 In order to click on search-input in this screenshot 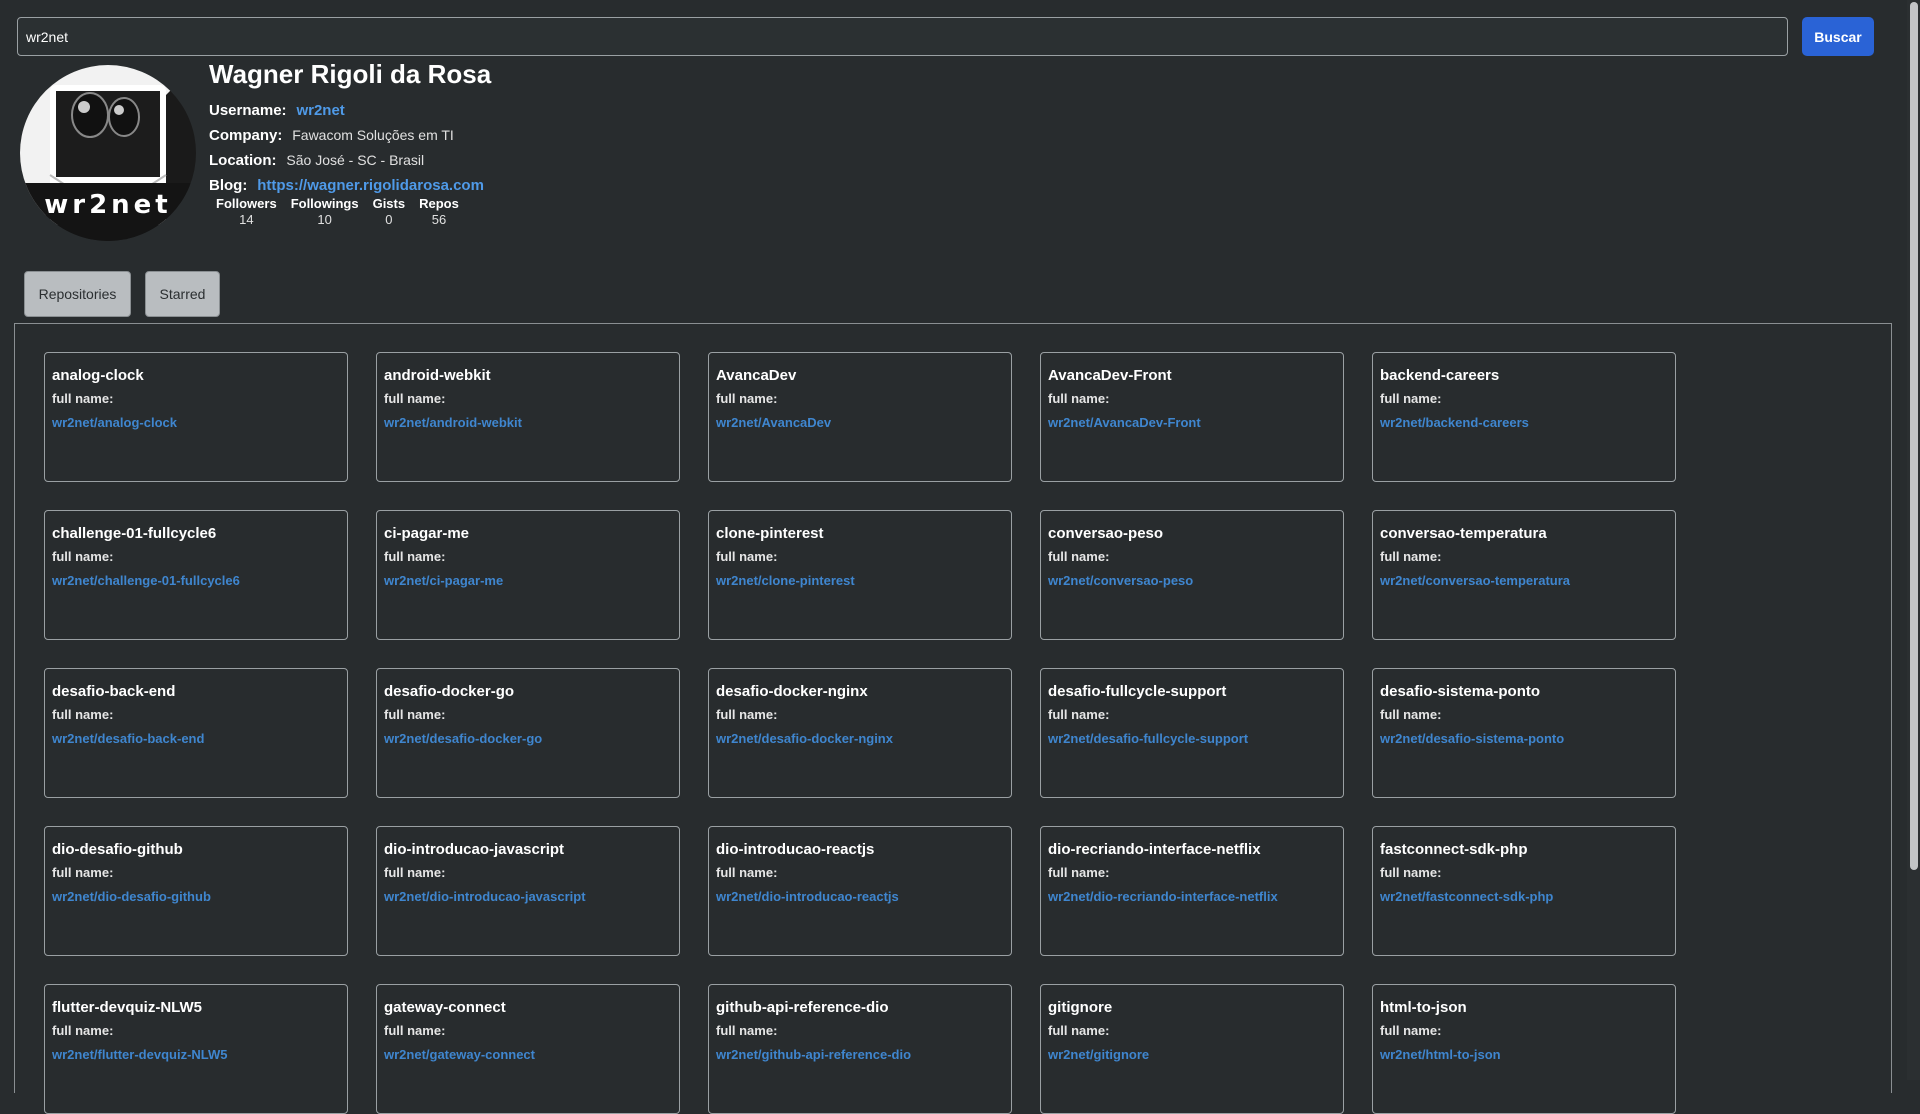, I will do `click(902, 36)`.